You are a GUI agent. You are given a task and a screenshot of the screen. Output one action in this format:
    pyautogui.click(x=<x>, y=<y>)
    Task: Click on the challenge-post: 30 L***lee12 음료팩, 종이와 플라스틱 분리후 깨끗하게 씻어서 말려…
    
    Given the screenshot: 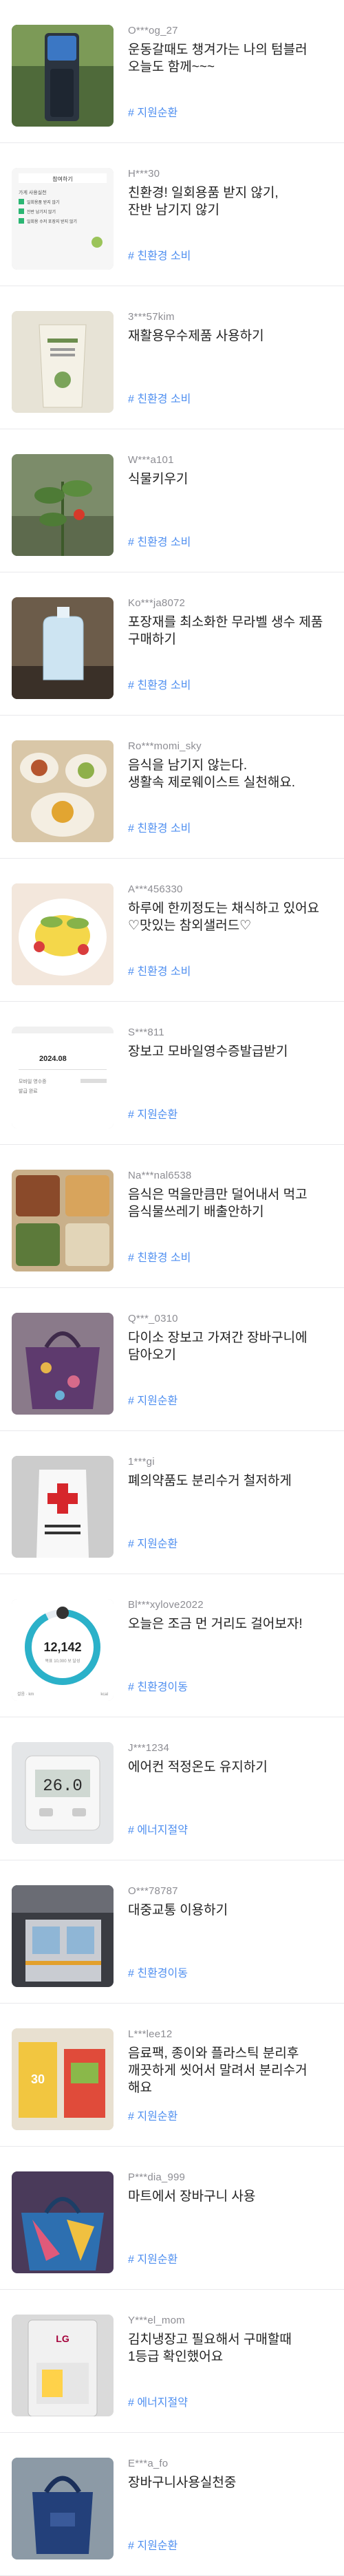 What is the action you would take?
    pyautogui.click(x=172, y=2075)
    